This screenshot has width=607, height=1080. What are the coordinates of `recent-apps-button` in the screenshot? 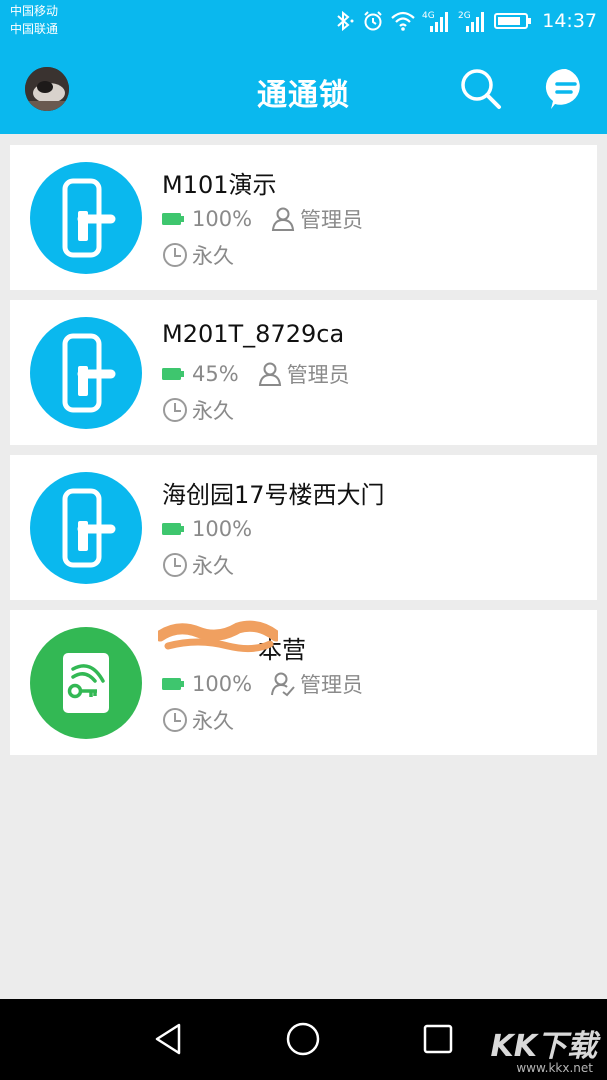 It's located at (438, 1039).